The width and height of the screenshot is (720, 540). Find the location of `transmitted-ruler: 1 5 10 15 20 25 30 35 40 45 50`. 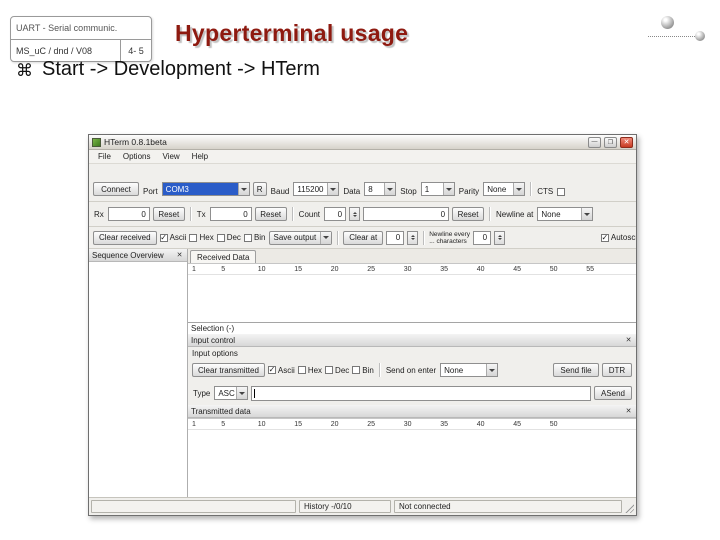

transmitted-ruler: 1 5 10 15 20 25 30 35 40 45 50 is located at coordinates (412, 424).